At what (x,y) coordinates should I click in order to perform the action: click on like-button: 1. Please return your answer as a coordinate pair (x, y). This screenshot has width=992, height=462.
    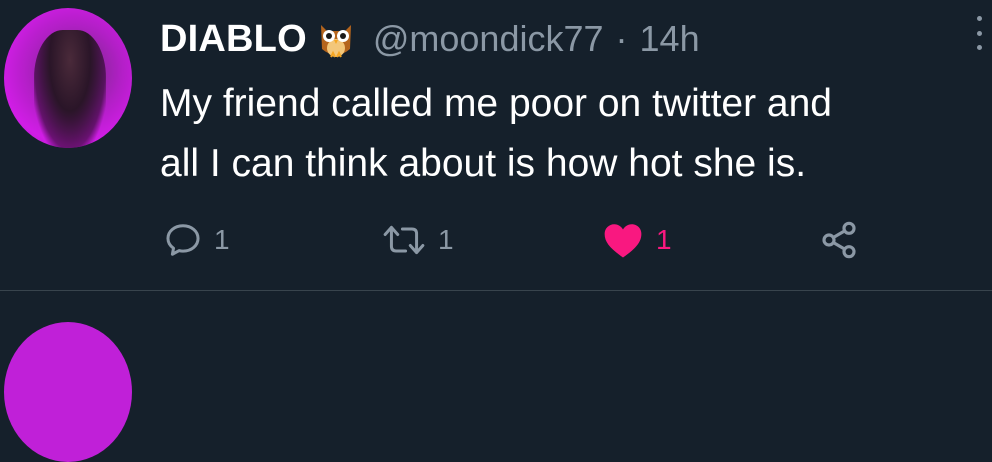
    Looking at the image, I should click on (637, 240).